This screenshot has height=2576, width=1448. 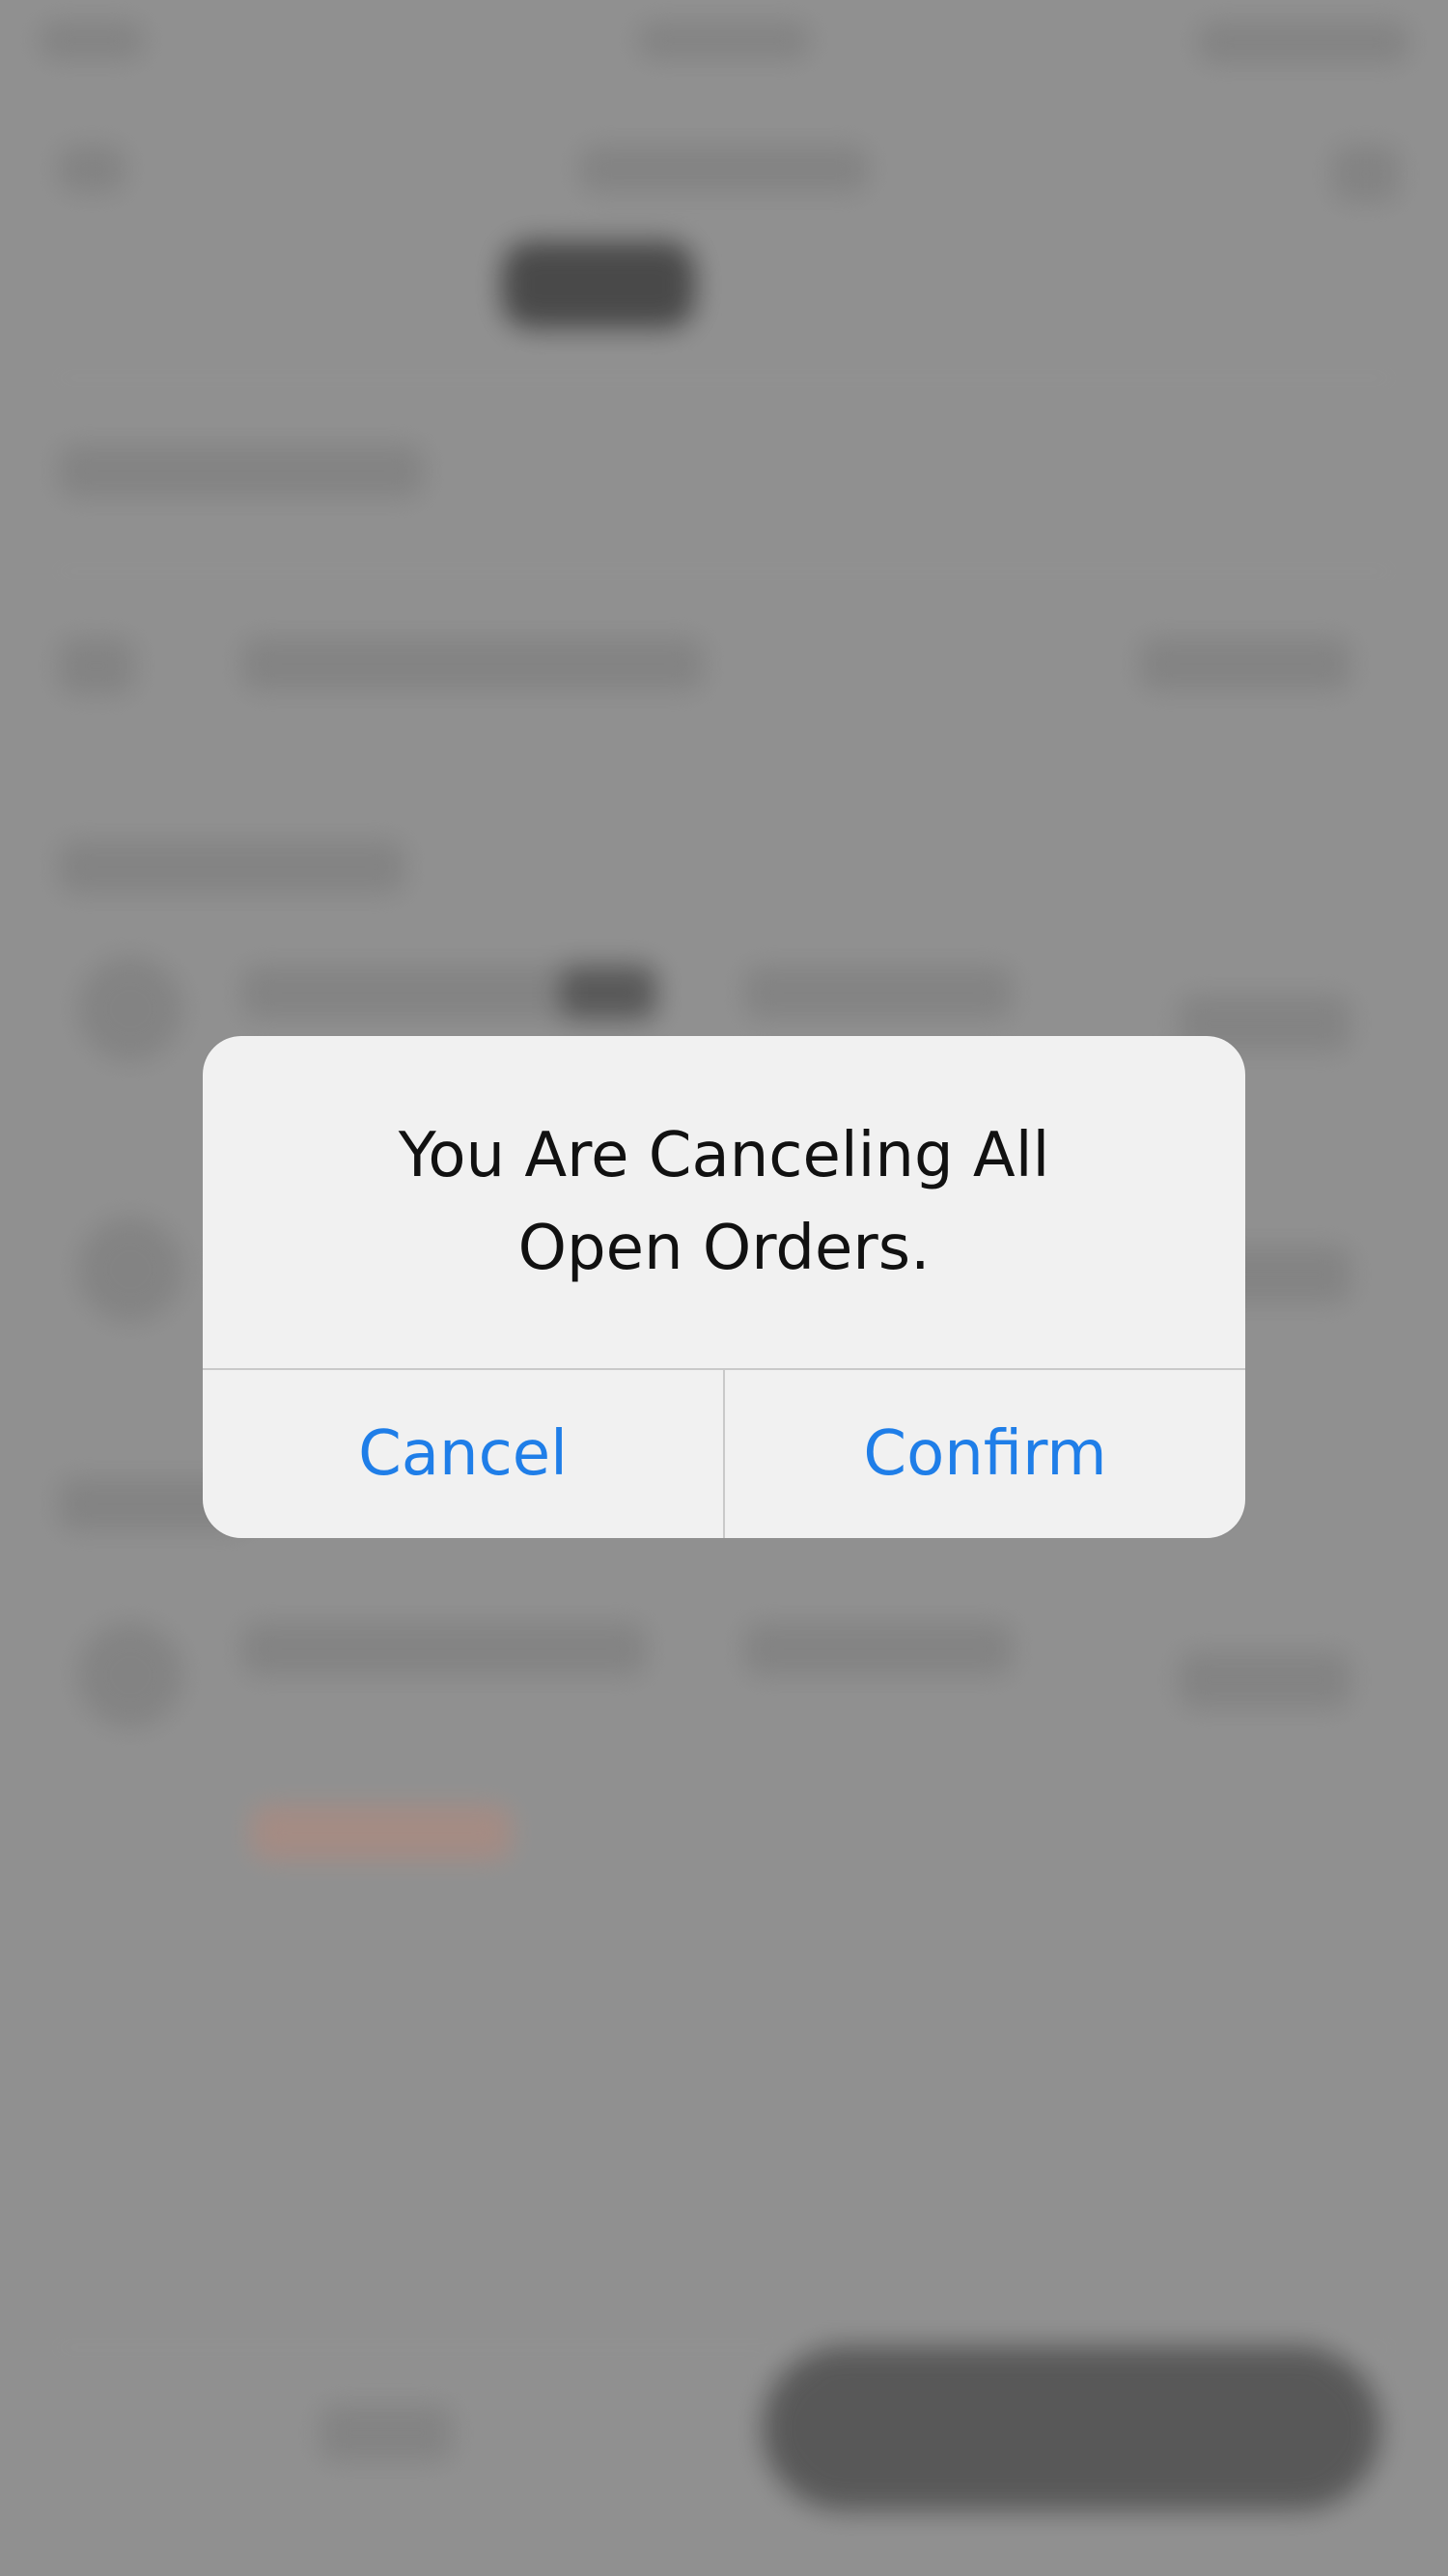 I want to click on dialog-message-line-1: You Are Canceling All, so click(x=724, y=1156).